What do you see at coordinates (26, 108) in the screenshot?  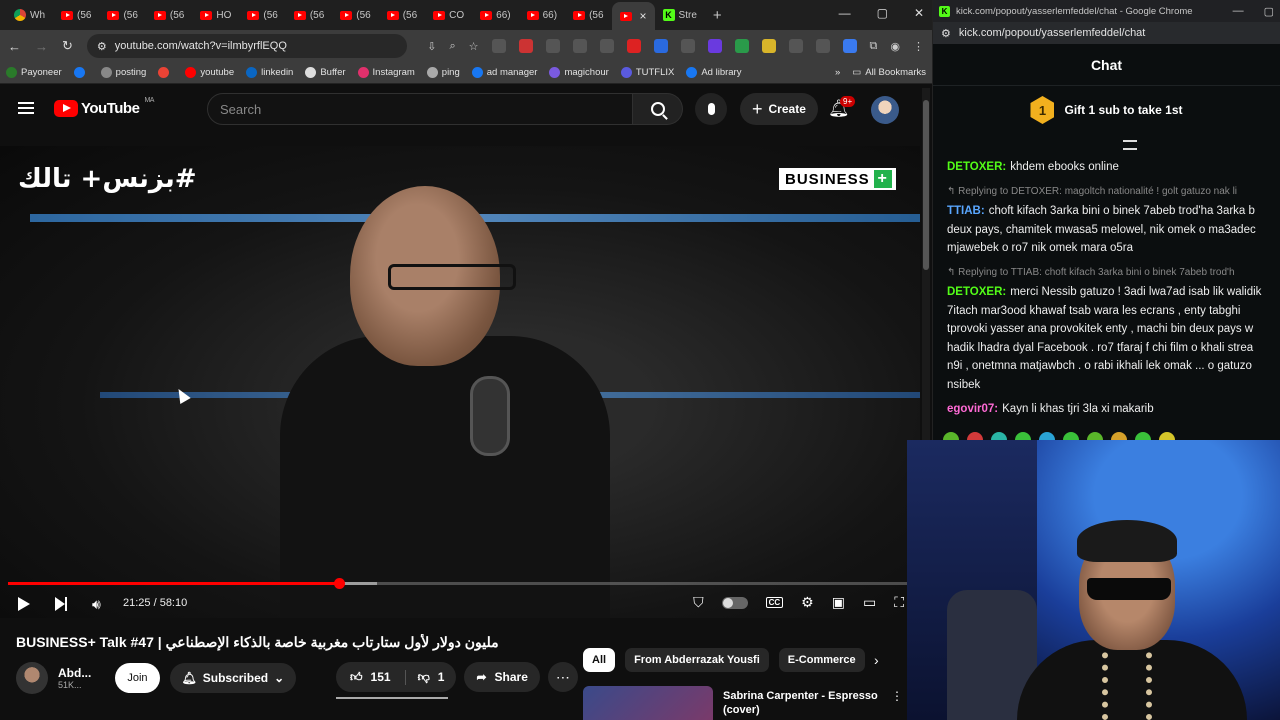 I see `menu-icon` at bounding box center [26, 108].